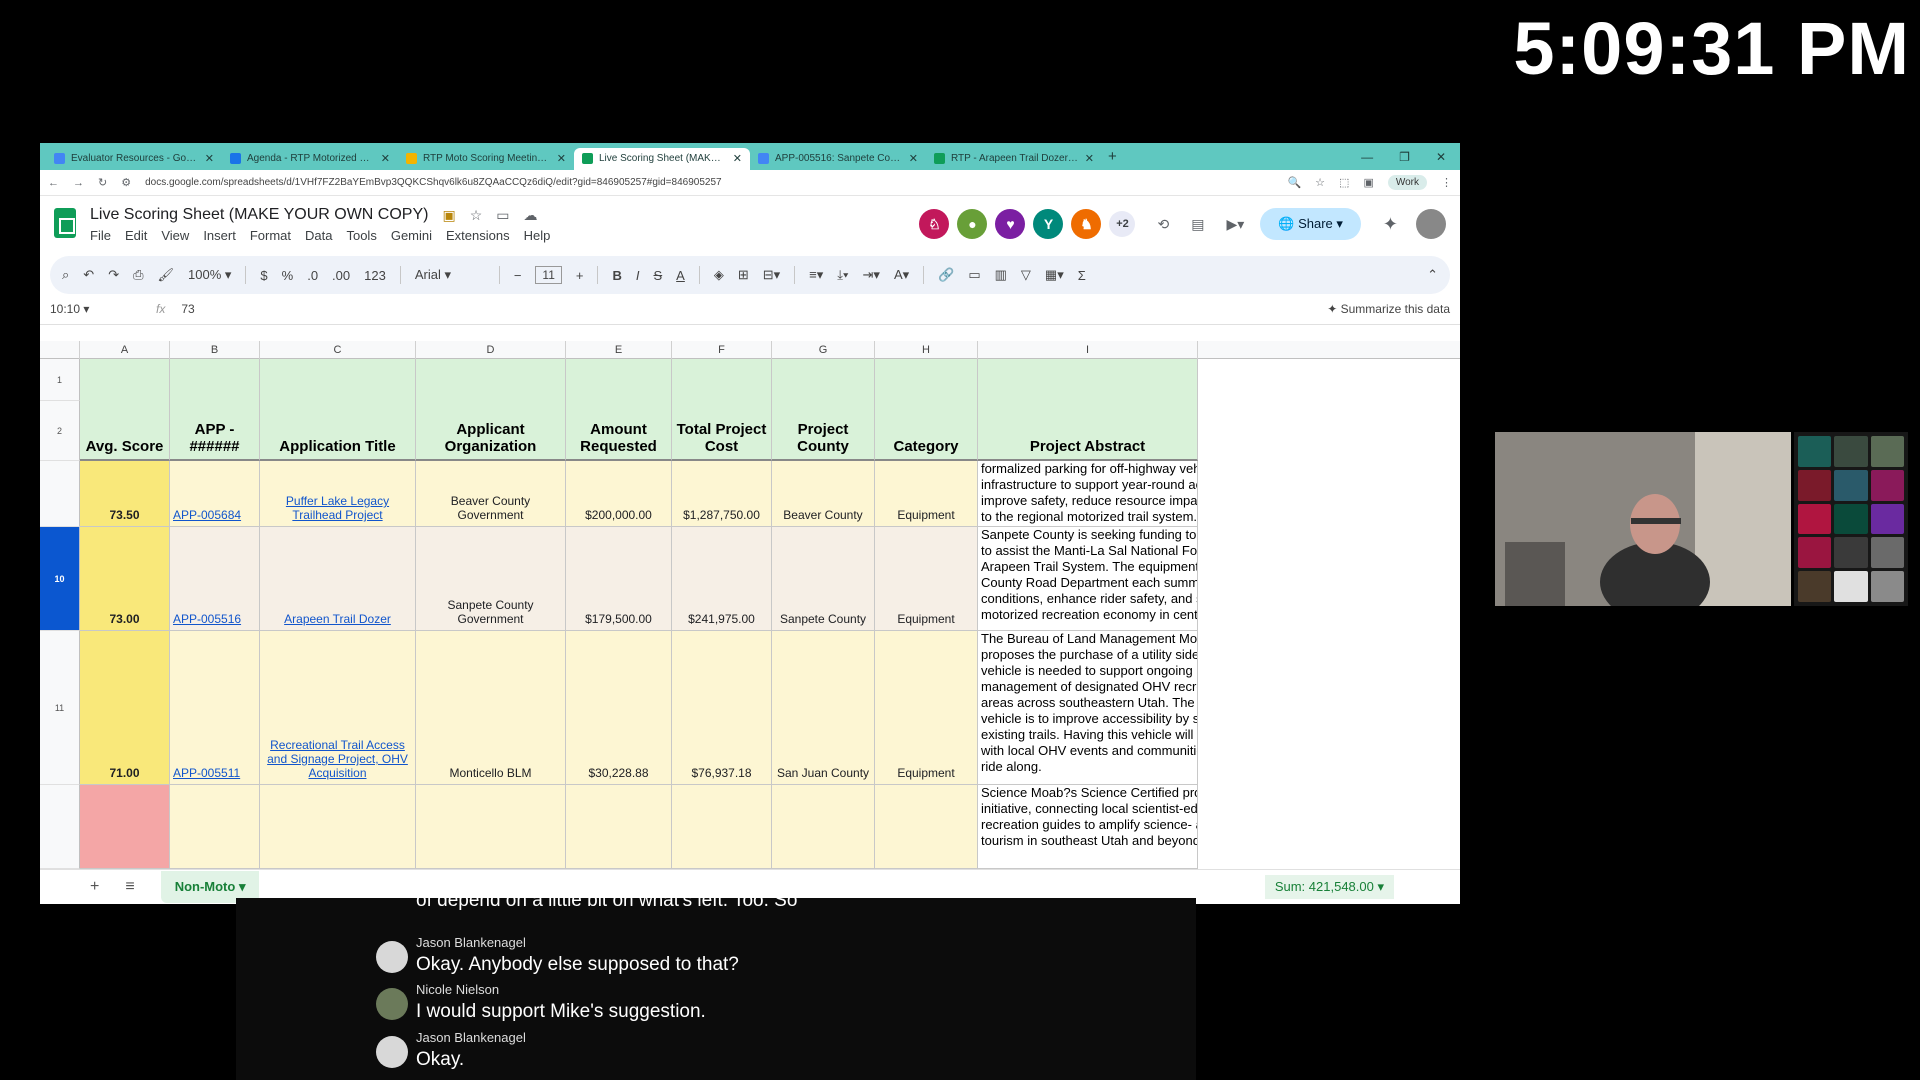 The height and width of the screenshot is (1080, 1920). Describe the element at coordinates (113, 275) in the screenshot. I see `redo-icon: ↷` at that location.